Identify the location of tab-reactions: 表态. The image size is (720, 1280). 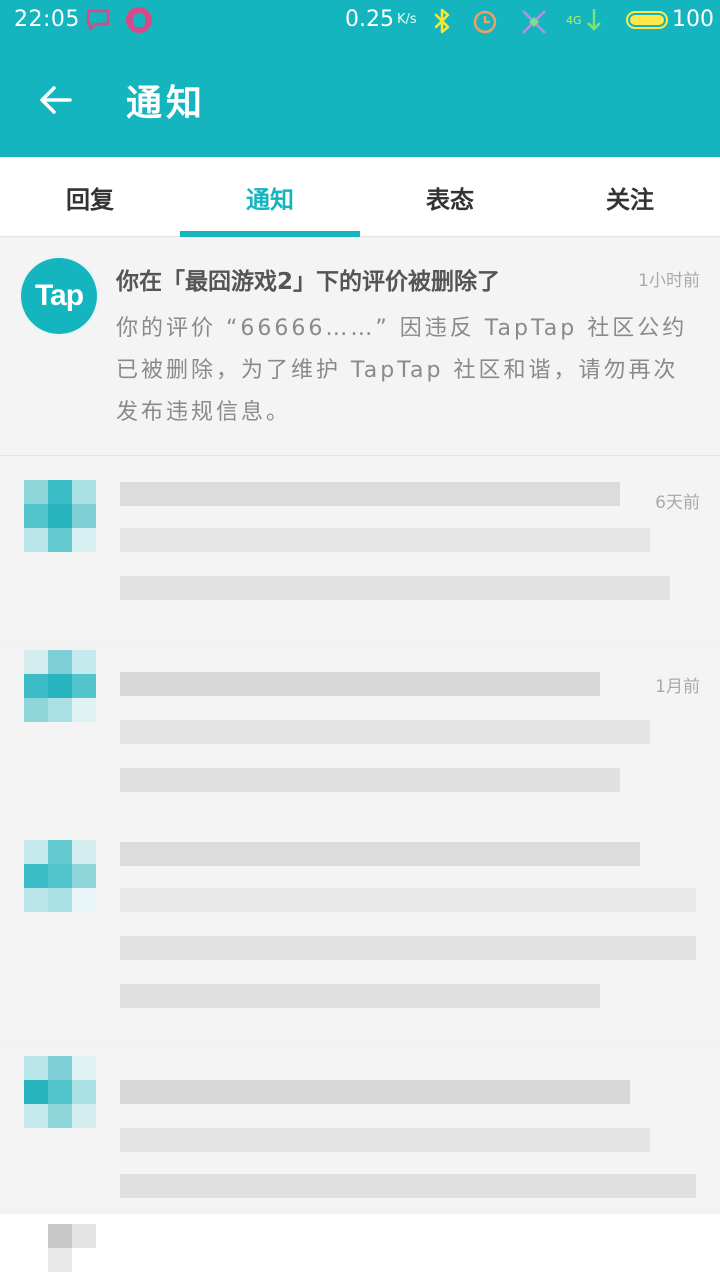
(450, 197).